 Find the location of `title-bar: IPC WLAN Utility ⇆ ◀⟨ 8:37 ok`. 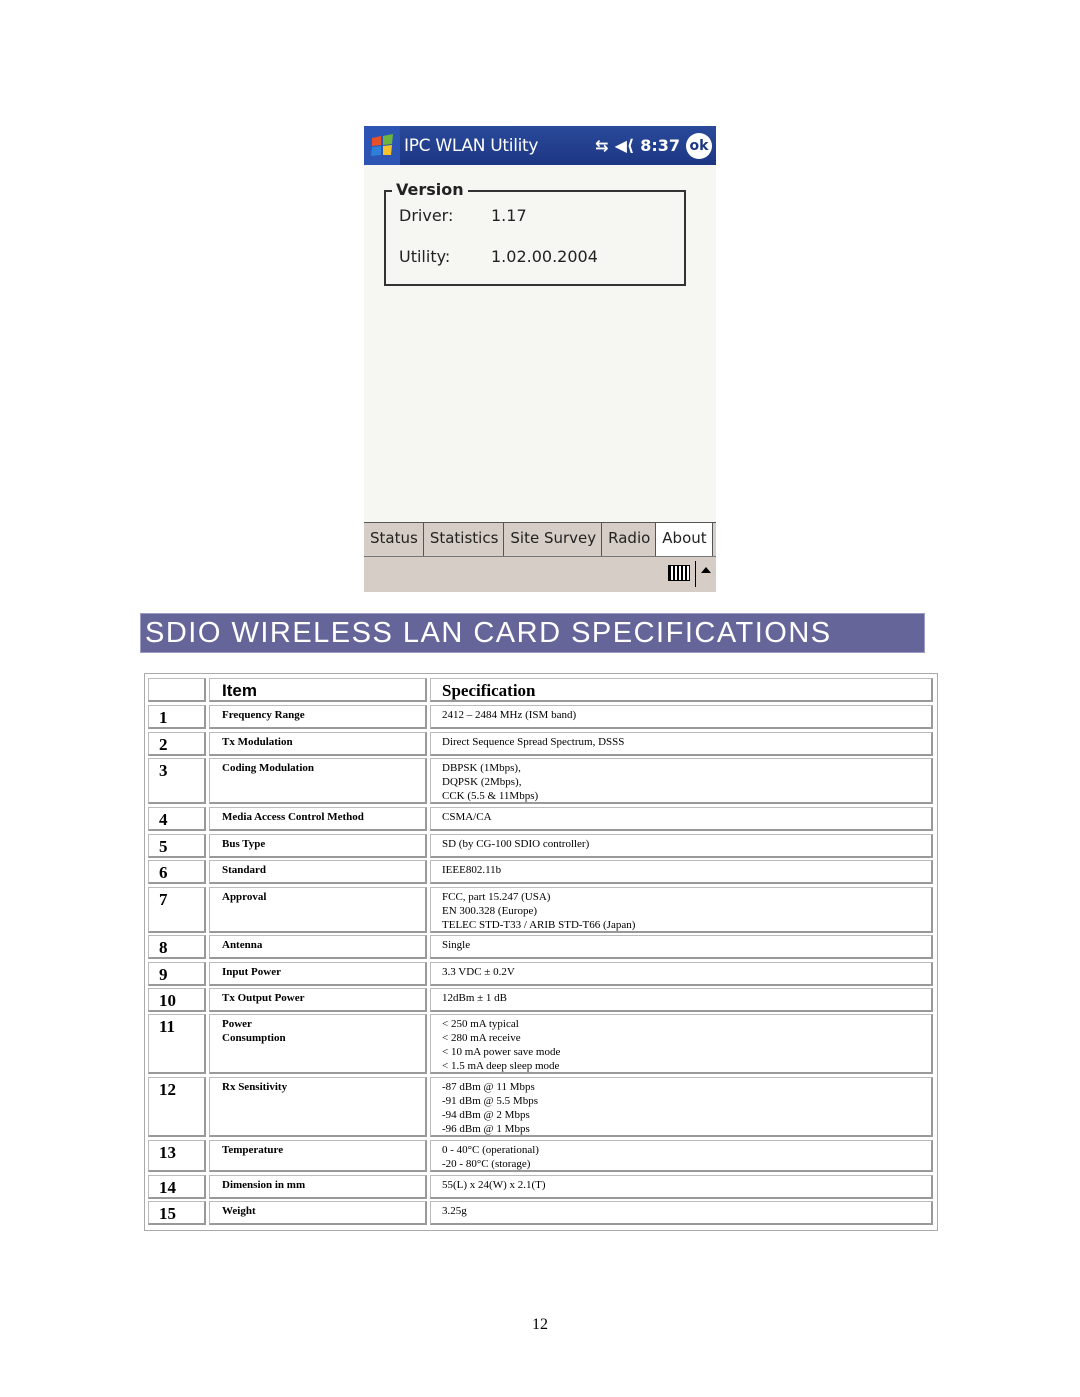

title-bar: IPC WLAN Utility ⇆ ◀⟨ 8:37 ok is located at coordinates (540, 145).